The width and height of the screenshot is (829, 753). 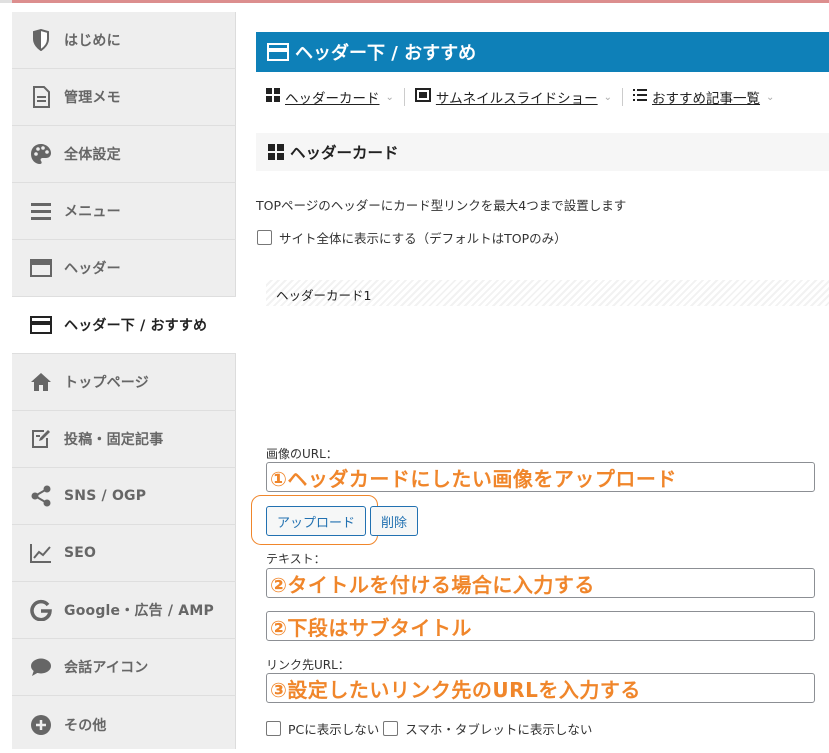 What do you see at coordinates (371, 627) in the screenshot?
I see `subtitle-text-value: ②下段はサブタイトル` at bounding box center [371, 627].